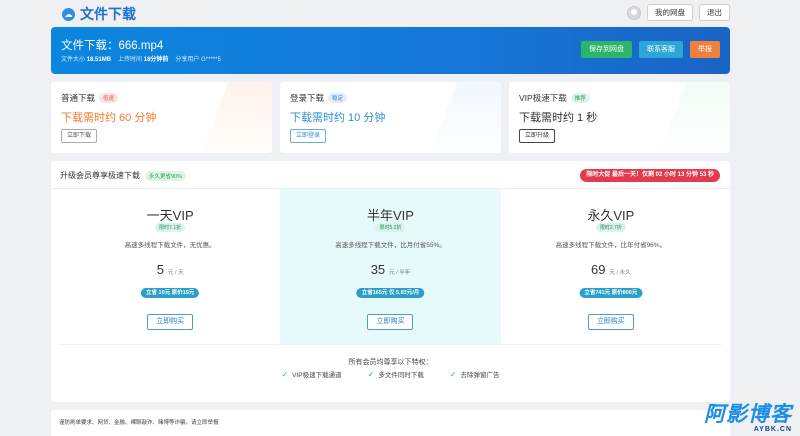 The image size is (800, 436). Describe the element at coordinates (611, 293) in the screenshot. I see `savings-pill: 立省741元 原价800元` at that location.